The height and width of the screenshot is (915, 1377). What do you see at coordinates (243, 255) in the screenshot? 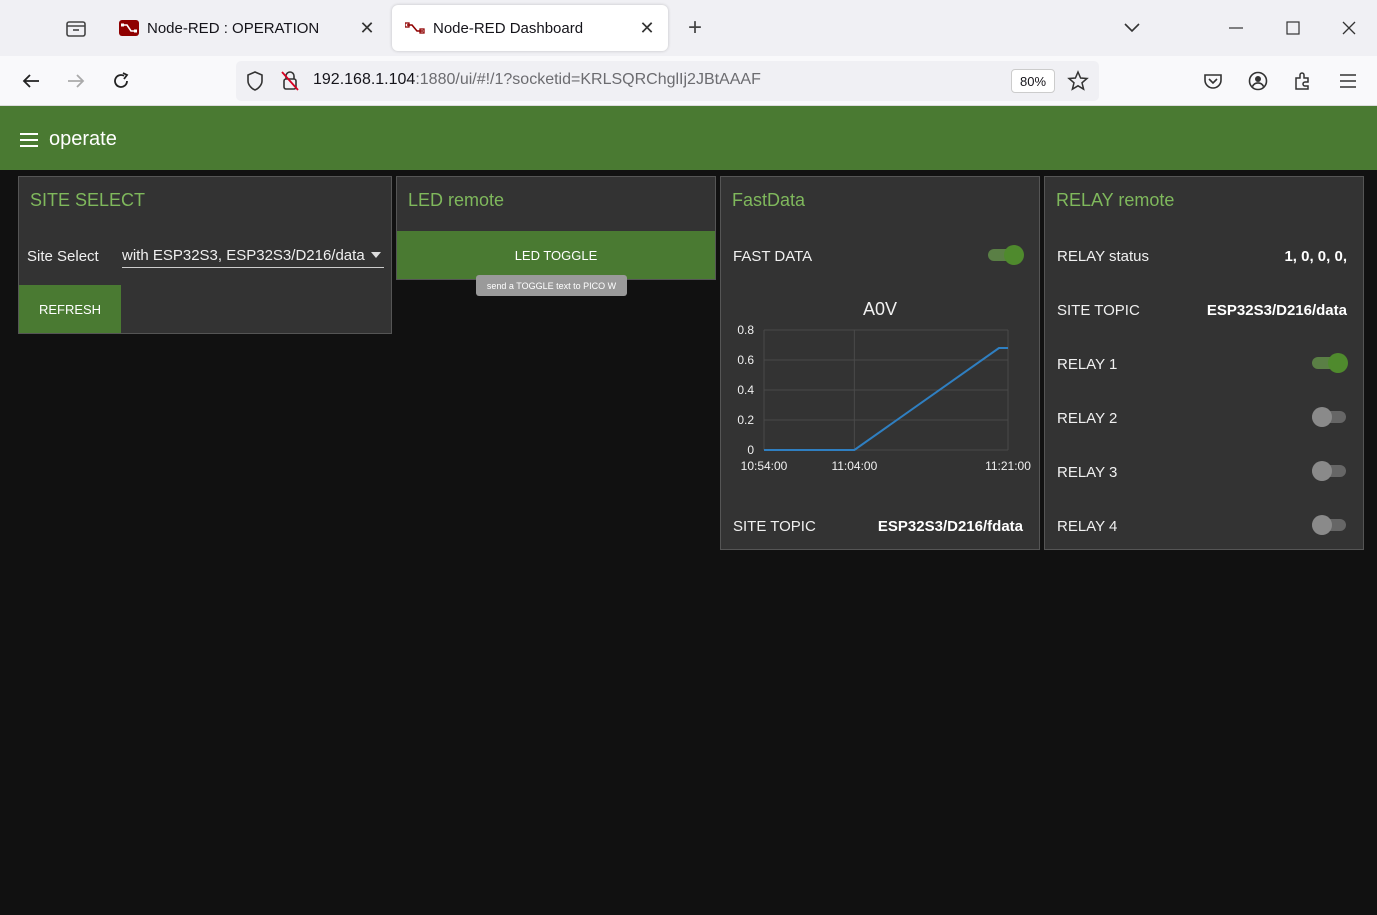
I see `site-select-value: with ESP32S3, ESP32S3/D216/data` at bounding box center [243, 255].